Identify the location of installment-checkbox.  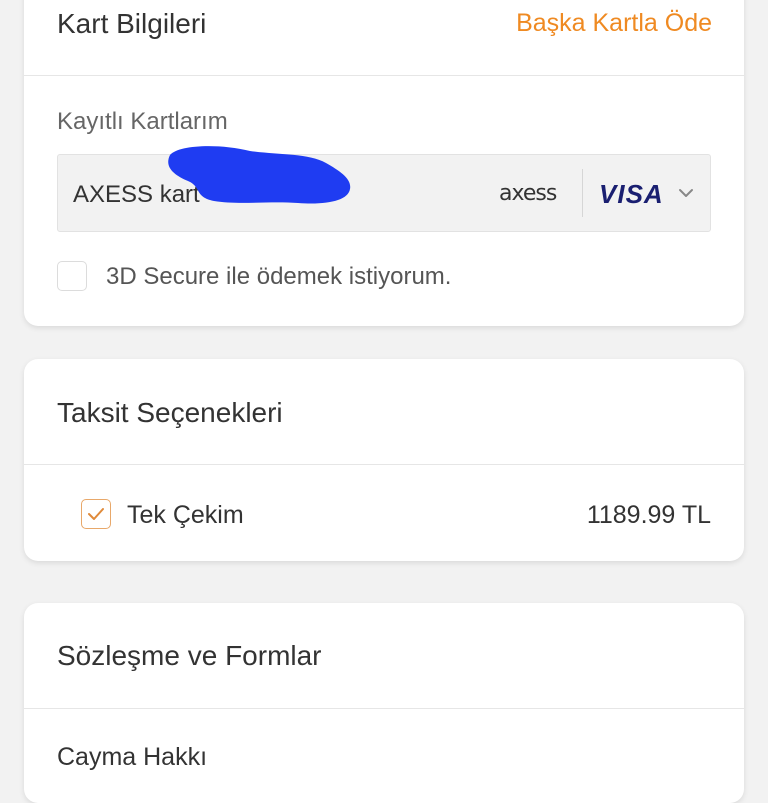
(96, 514).